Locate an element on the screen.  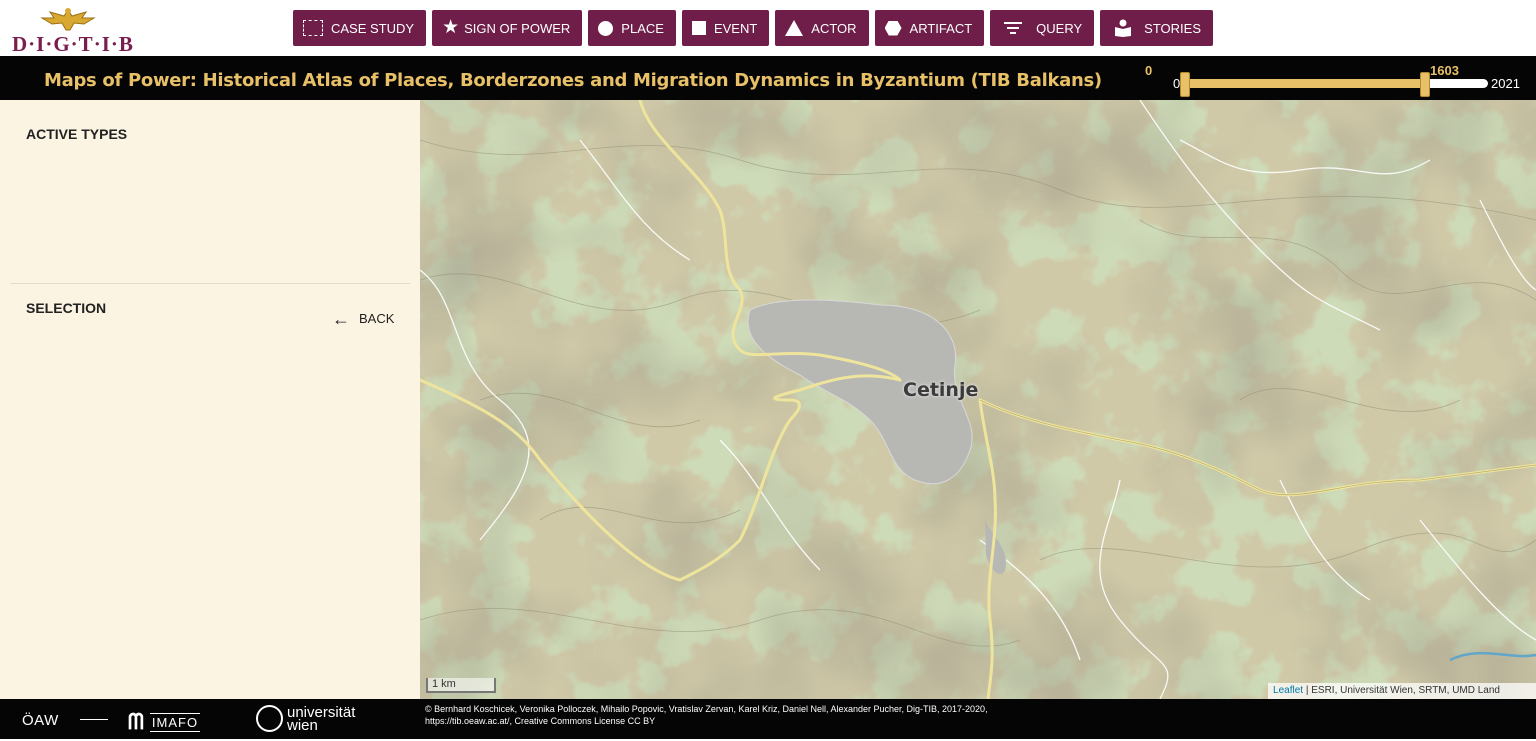
case-study-label: CASE STUDY is located at coordinates (373, 28).